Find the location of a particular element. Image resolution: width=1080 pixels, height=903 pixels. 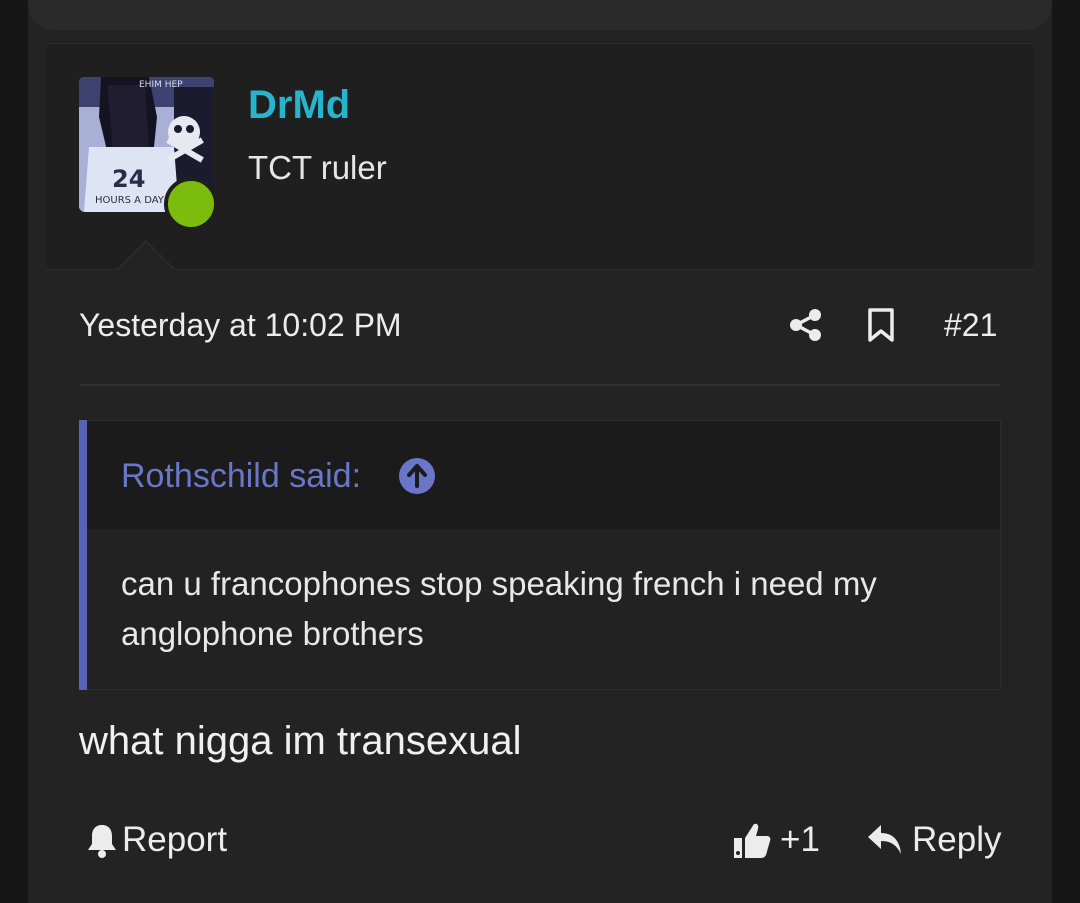

user-title: TCT ruler is located at coordinates (317, 167).